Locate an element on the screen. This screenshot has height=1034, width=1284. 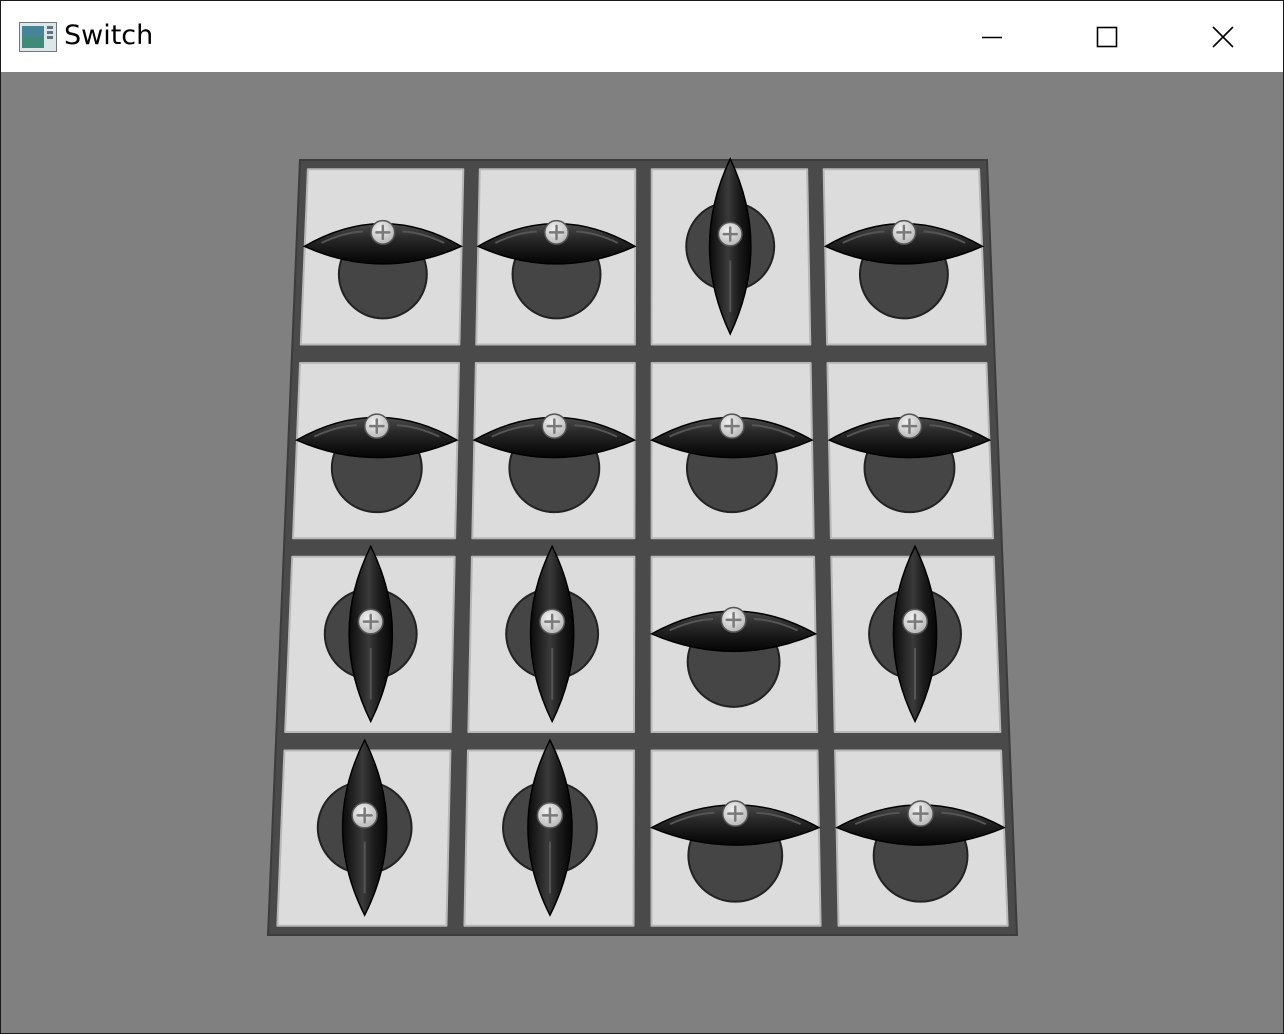
title-bar: Switch is located at coordinates (642, 36).